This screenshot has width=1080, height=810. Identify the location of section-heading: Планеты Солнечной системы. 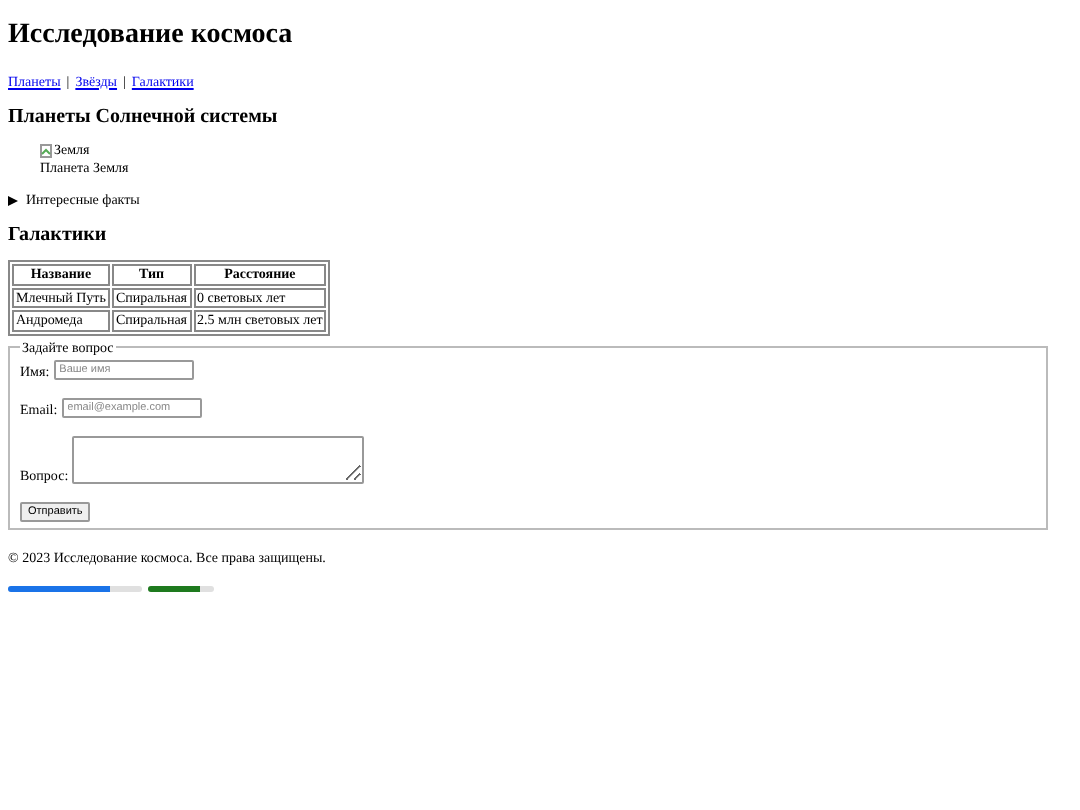
(144, 118).